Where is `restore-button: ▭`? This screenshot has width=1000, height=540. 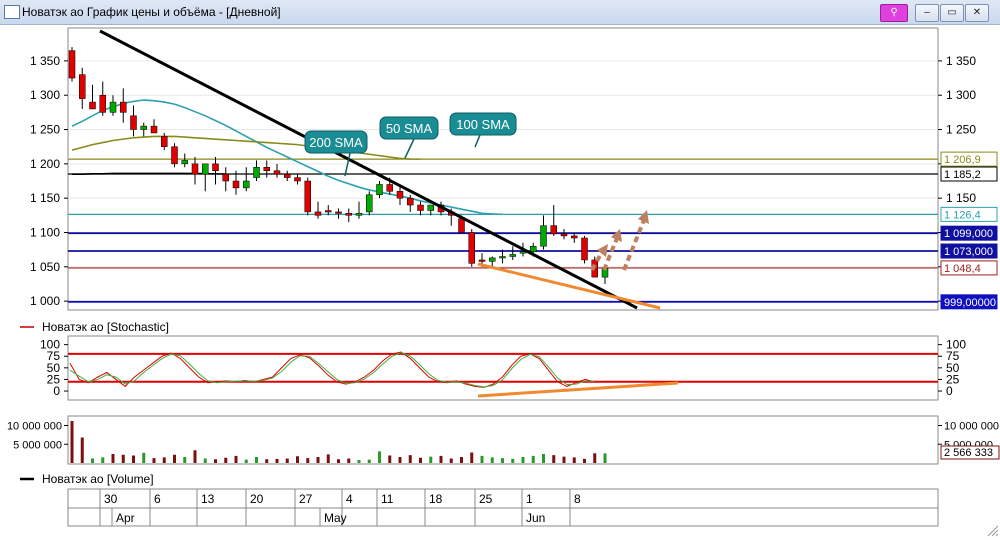
restore-button: ▭ is located at coordinates (952, 13).